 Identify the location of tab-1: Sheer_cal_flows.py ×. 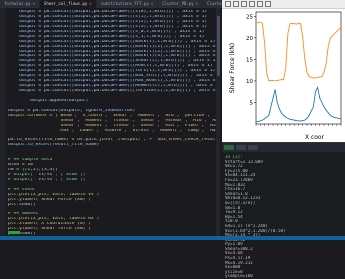
(68, 4).